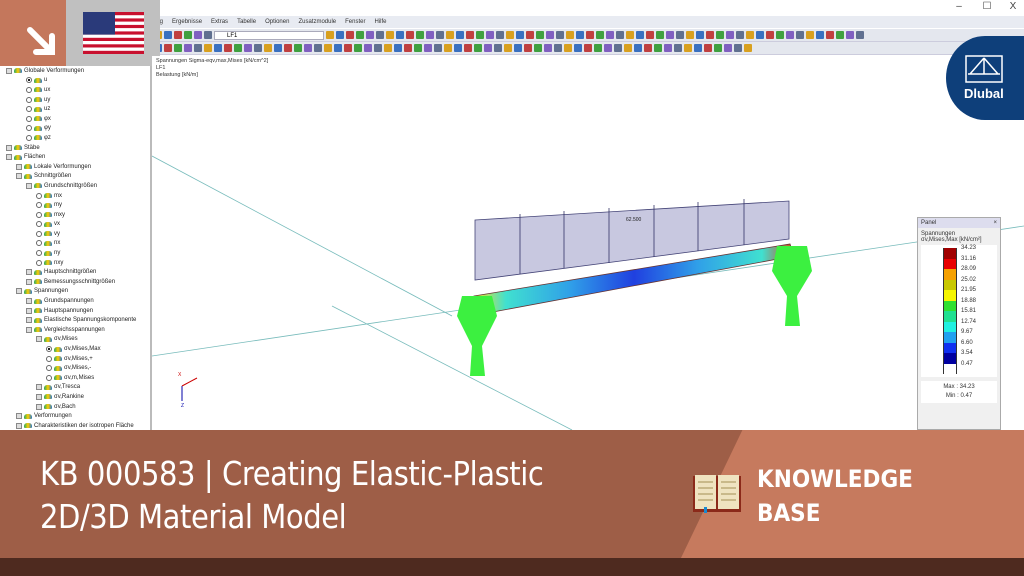  What do you see at coordinates (75, 196) in the screenshot?
I see `tree-node: mx` at bounding box center [75, 196].